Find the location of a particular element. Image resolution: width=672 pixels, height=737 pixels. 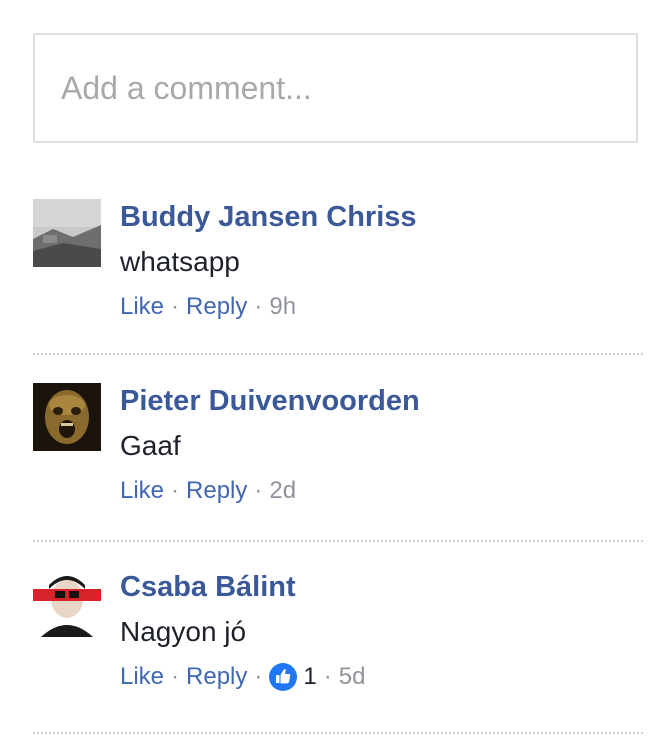

comment-timestamp: 5d is located at coordinates (352, 677).